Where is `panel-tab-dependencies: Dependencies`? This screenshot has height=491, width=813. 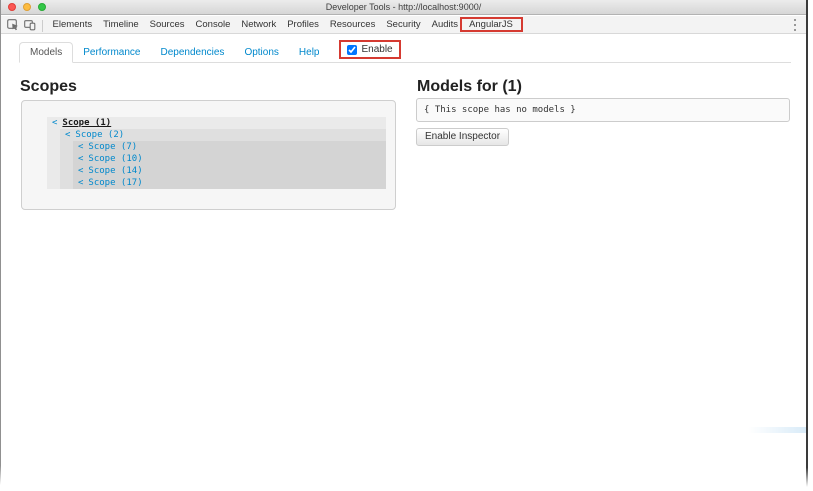
panel-tab-dependencies: Dependencies is located at coordinates (193, 52).